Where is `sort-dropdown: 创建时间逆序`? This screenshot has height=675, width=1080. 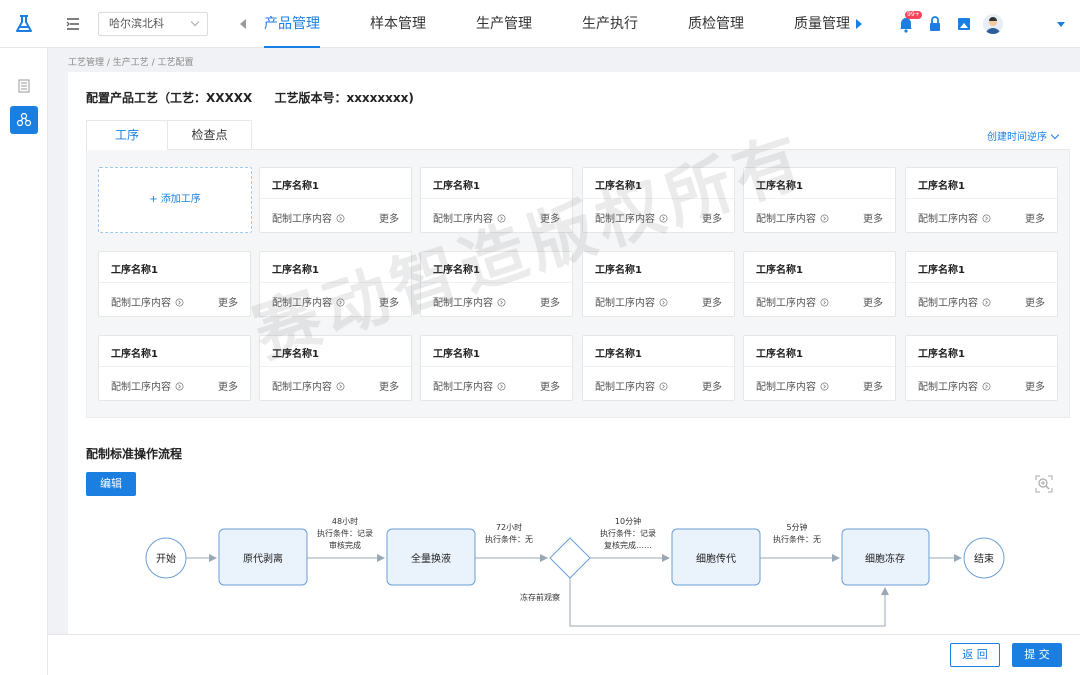 sort-dropdown: 创建时间逆序 is located at coordinates (1023, 135).